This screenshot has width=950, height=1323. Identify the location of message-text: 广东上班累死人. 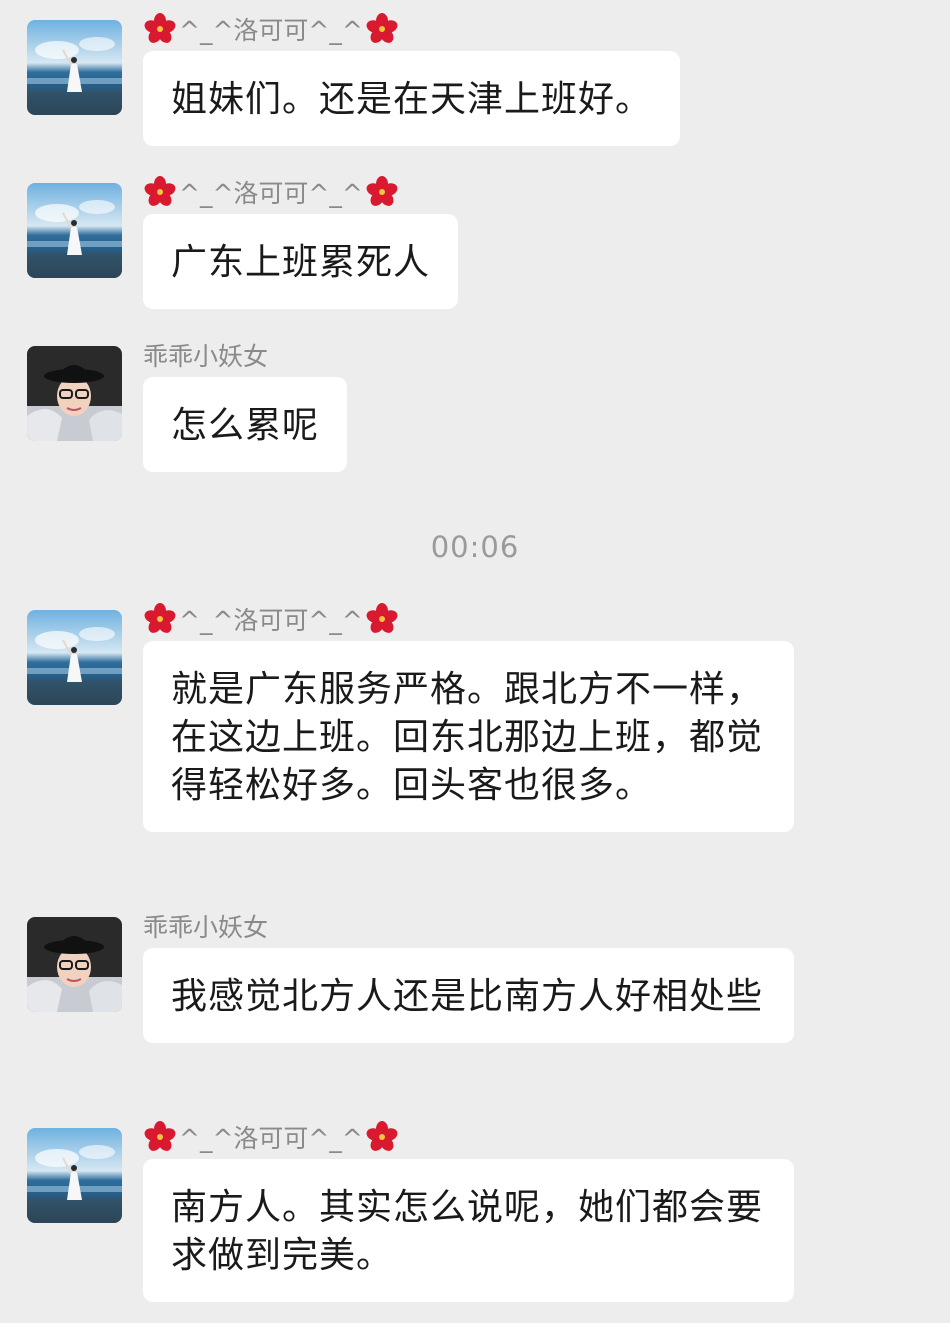
(301, 262).